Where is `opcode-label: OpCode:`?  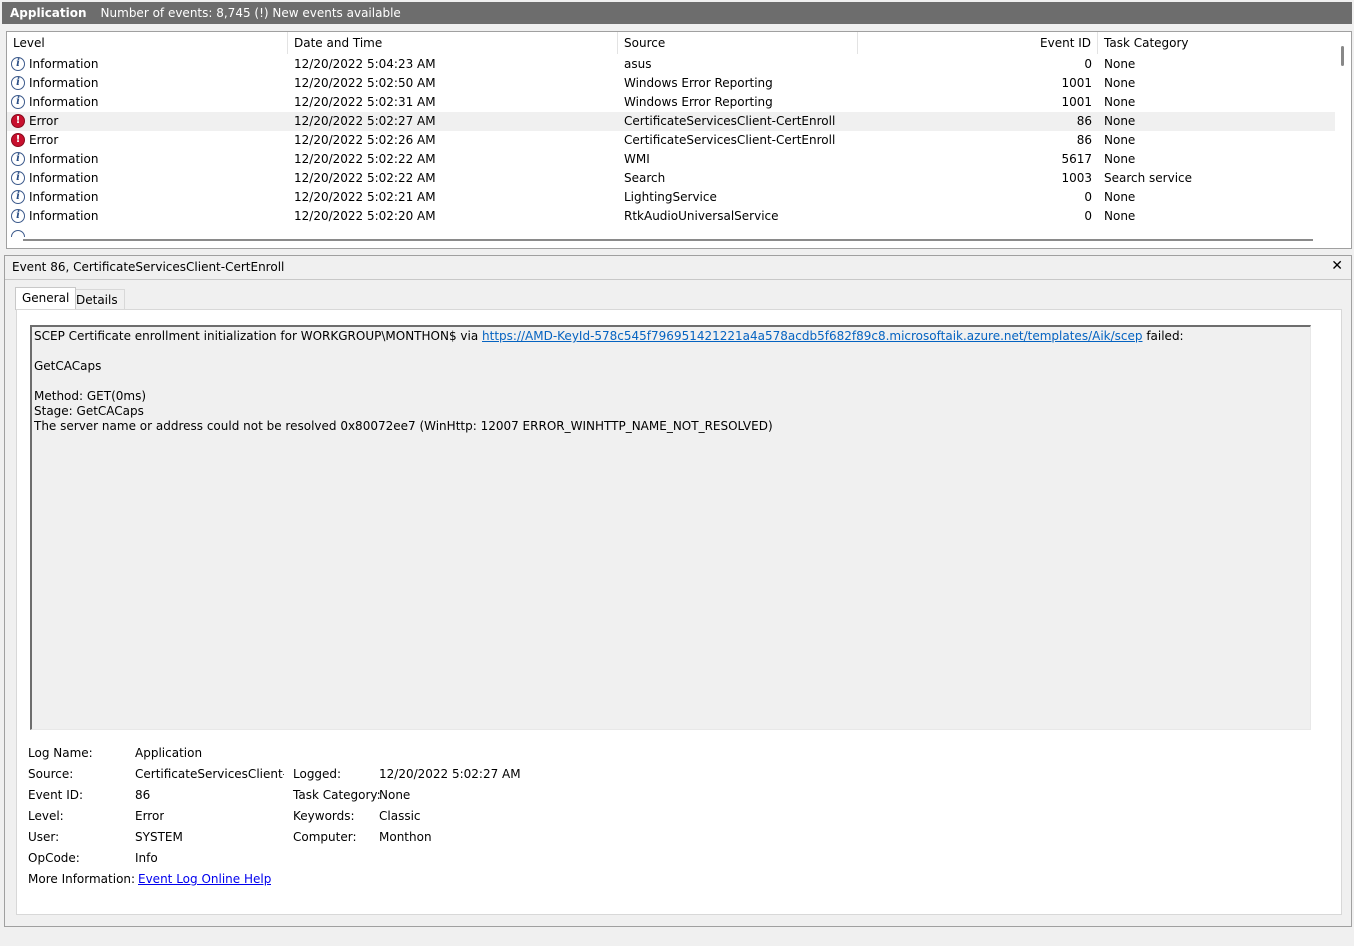 opcode-label: OpCode: is located at coordinates (54, 858).